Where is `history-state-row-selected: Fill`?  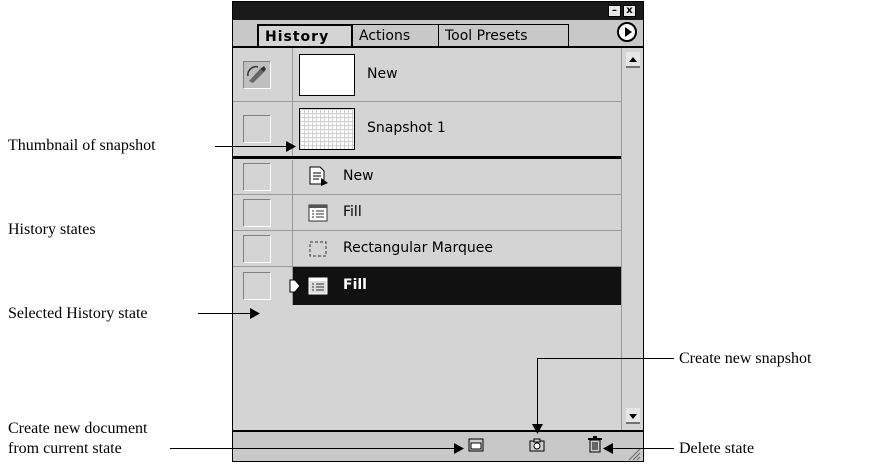 history-state-row-selected: Fill is located at coordinates (427, 286).